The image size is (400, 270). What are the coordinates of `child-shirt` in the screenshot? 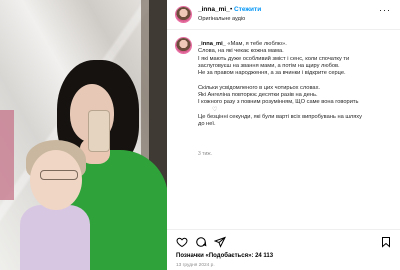 It's located at (55, 237).